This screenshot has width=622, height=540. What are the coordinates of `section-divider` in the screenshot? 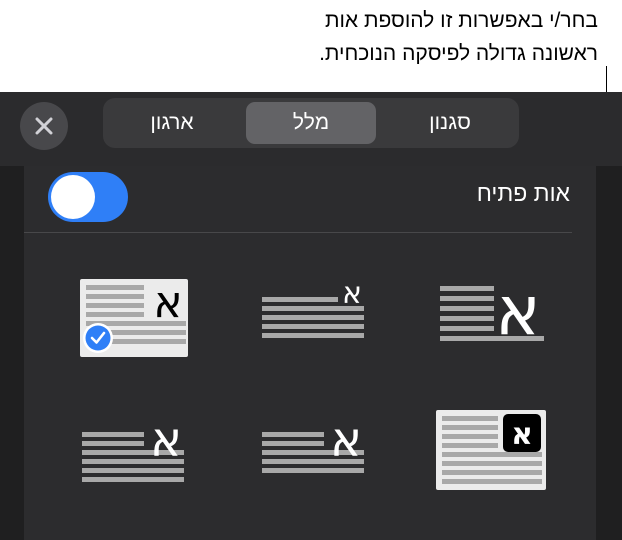 It's located at (298, 232).